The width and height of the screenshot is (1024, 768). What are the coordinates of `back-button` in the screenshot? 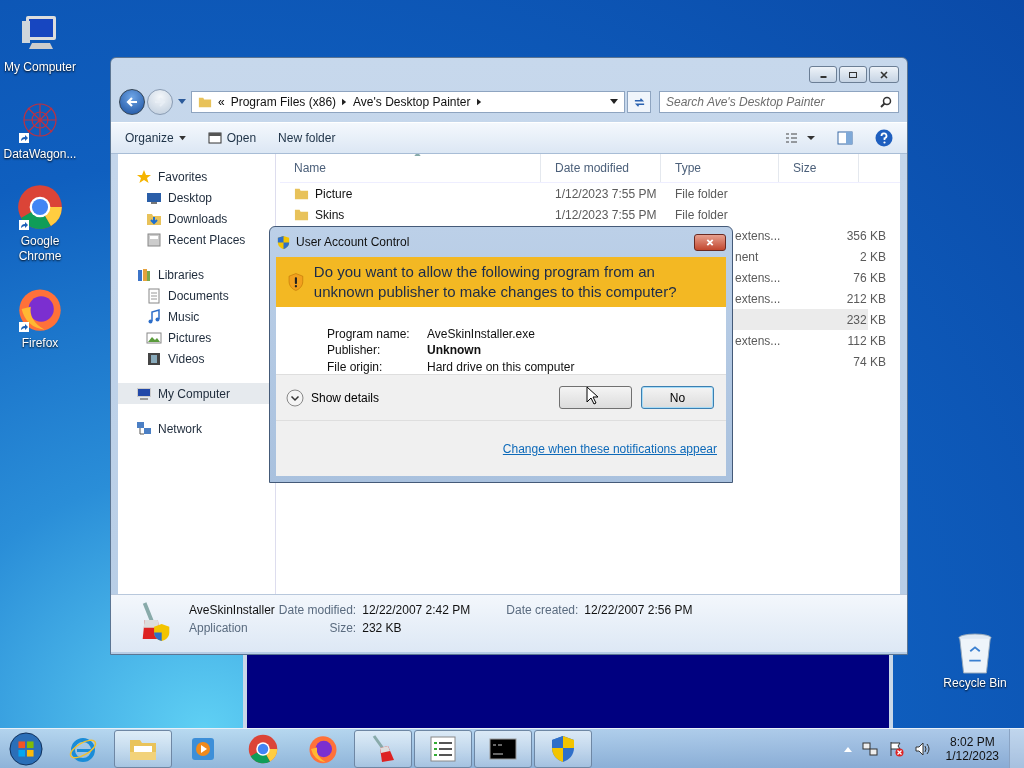 It's located at (132, 102).